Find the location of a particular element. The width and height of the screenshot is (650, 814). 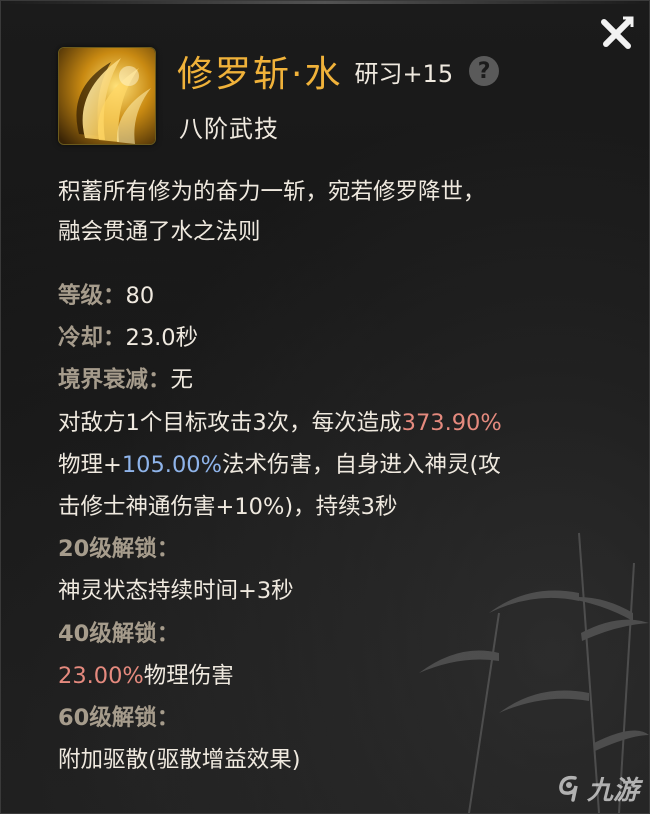

effect-line: 物理+105.00%法术伤害，自身进入神灵(攻 is located at coordinates (343, 465).